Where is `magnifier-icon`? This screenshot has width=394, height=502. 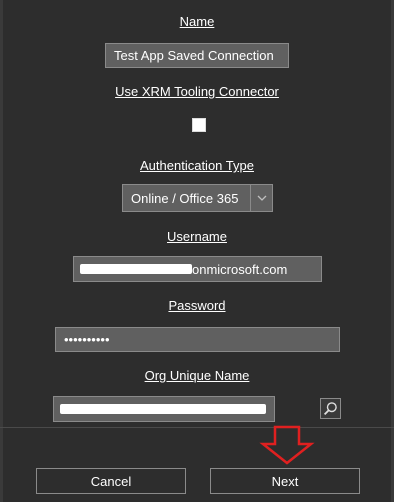 magnifier-icon is located at coordinates (330, 409).